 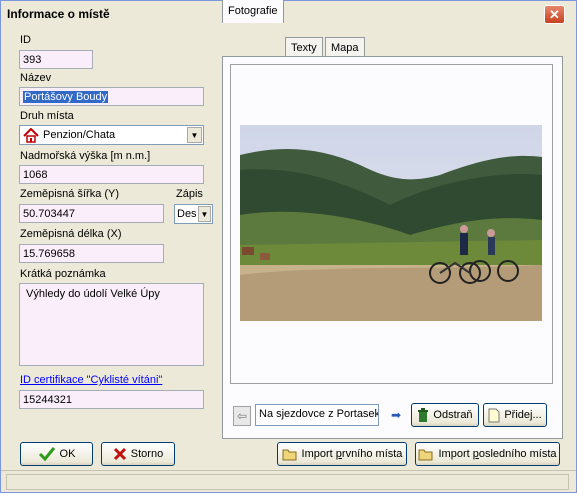 I want to click on arrow-left-icon: ⇦, so click(x=242, y=416).